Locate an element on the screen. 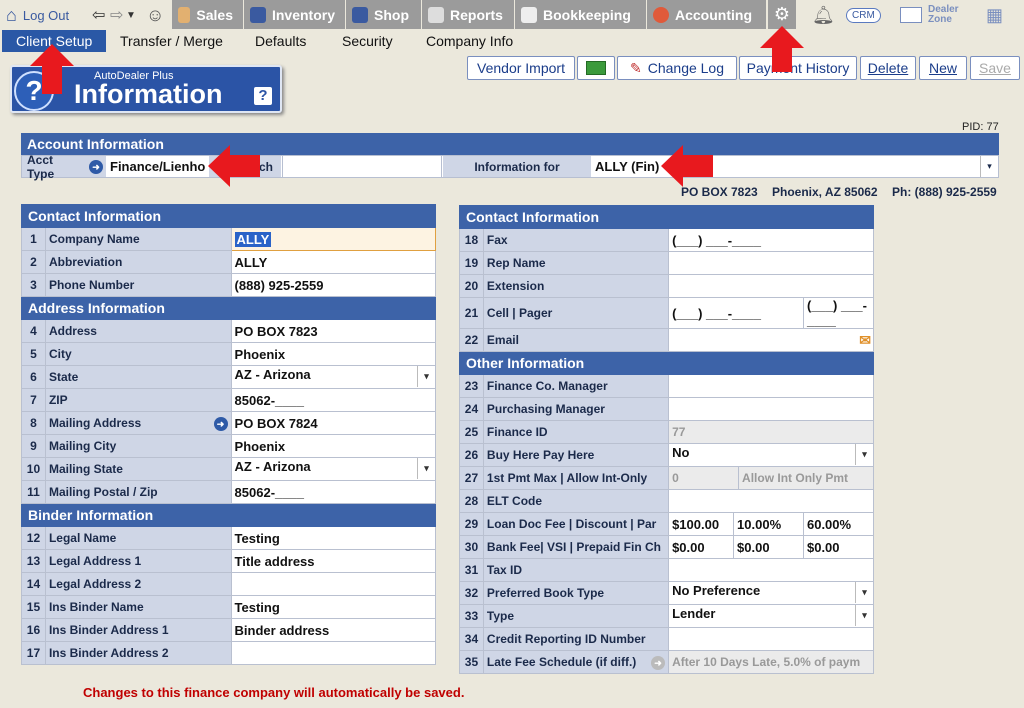  crm-button: CRM is located at coordinates (863, 15).